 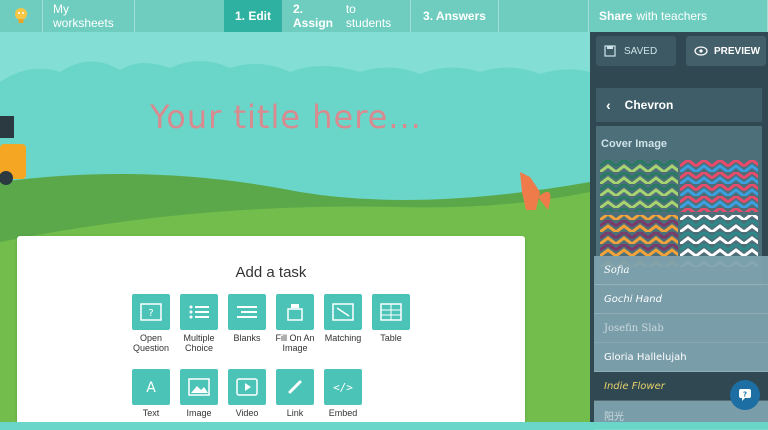 What do you see at coordinates (634, 144) in the screenshot?
I see `cover-image-label: Cover Image` at bounding box center [634, 144].